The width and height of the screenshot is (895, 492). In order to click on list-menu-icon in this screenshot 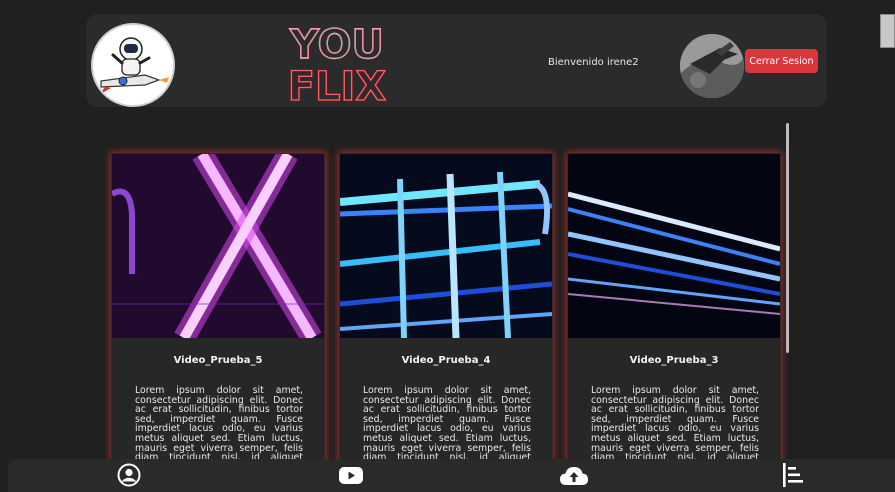, I will do `click(793, 475)`.